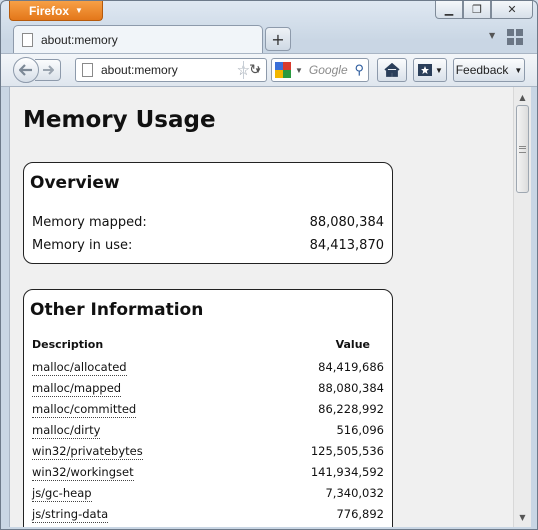 The image size is (538, 530). What do you see at coordinates (425, 70) in the screenshot?
I see `bookmarks-icon` at bounding box center [425, 70].